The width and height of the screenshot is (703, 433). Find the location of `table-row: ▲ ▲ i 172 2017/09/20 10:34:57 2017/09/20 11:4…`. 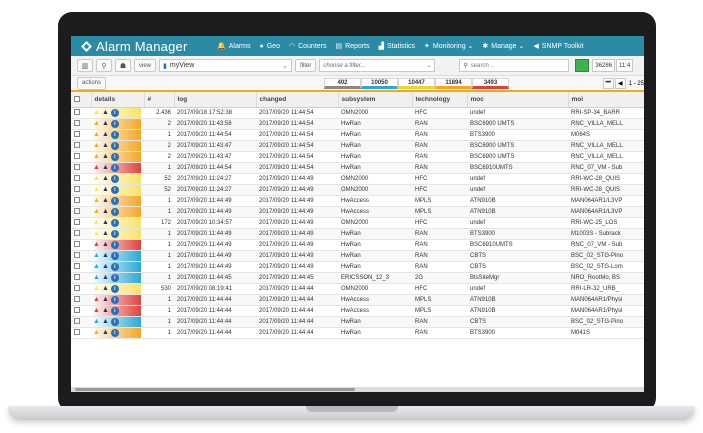

table-row: ▲ ▲ i 172 2017/09/20 10:34:57 2017/09/20 11:4… is located at coordinates (357, 223).